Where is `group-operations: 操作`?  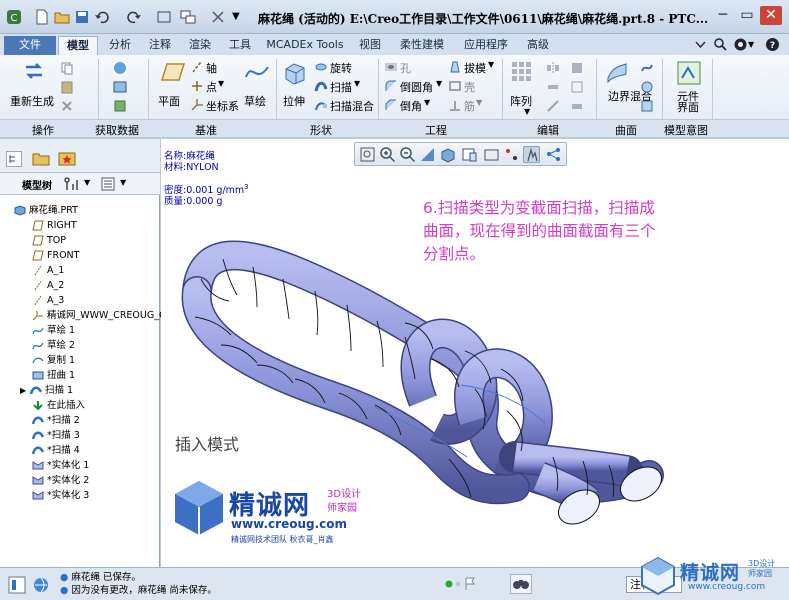
group-operations: 操作 is located at coordinates (43, 130).